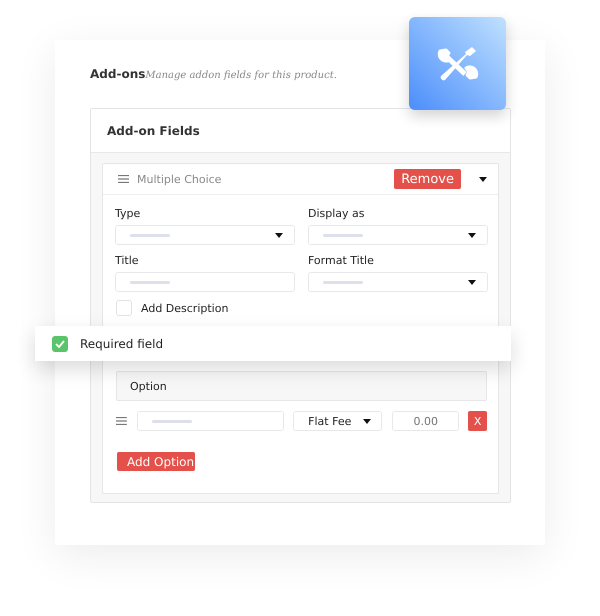  Describe the element at coordinates (118, 74) in the screenshot. I see `page-title: Add-ons` at that location.